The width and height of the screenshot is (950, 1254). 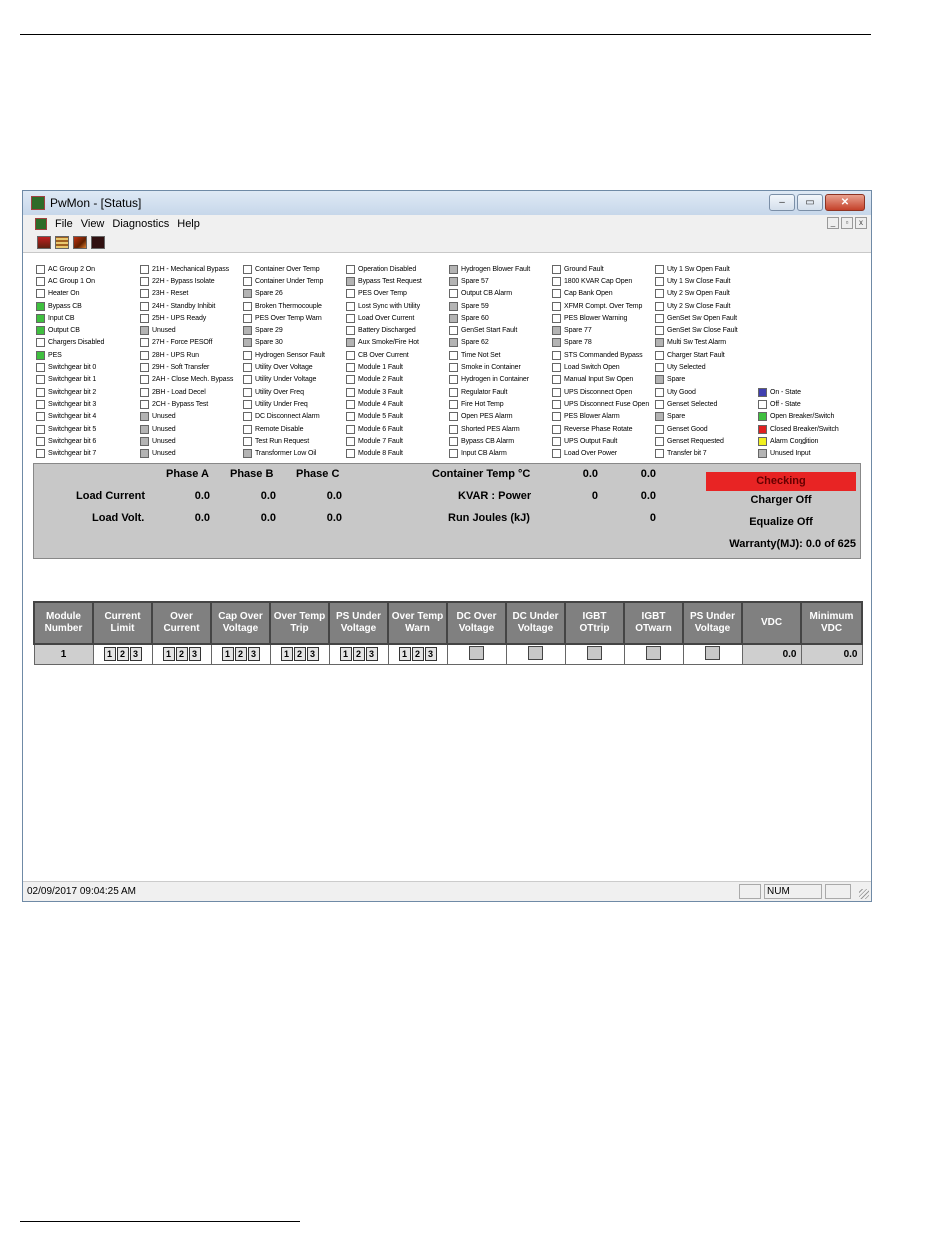 I want to click on status-label: Smoke in Container, so click(x=491, y=368).